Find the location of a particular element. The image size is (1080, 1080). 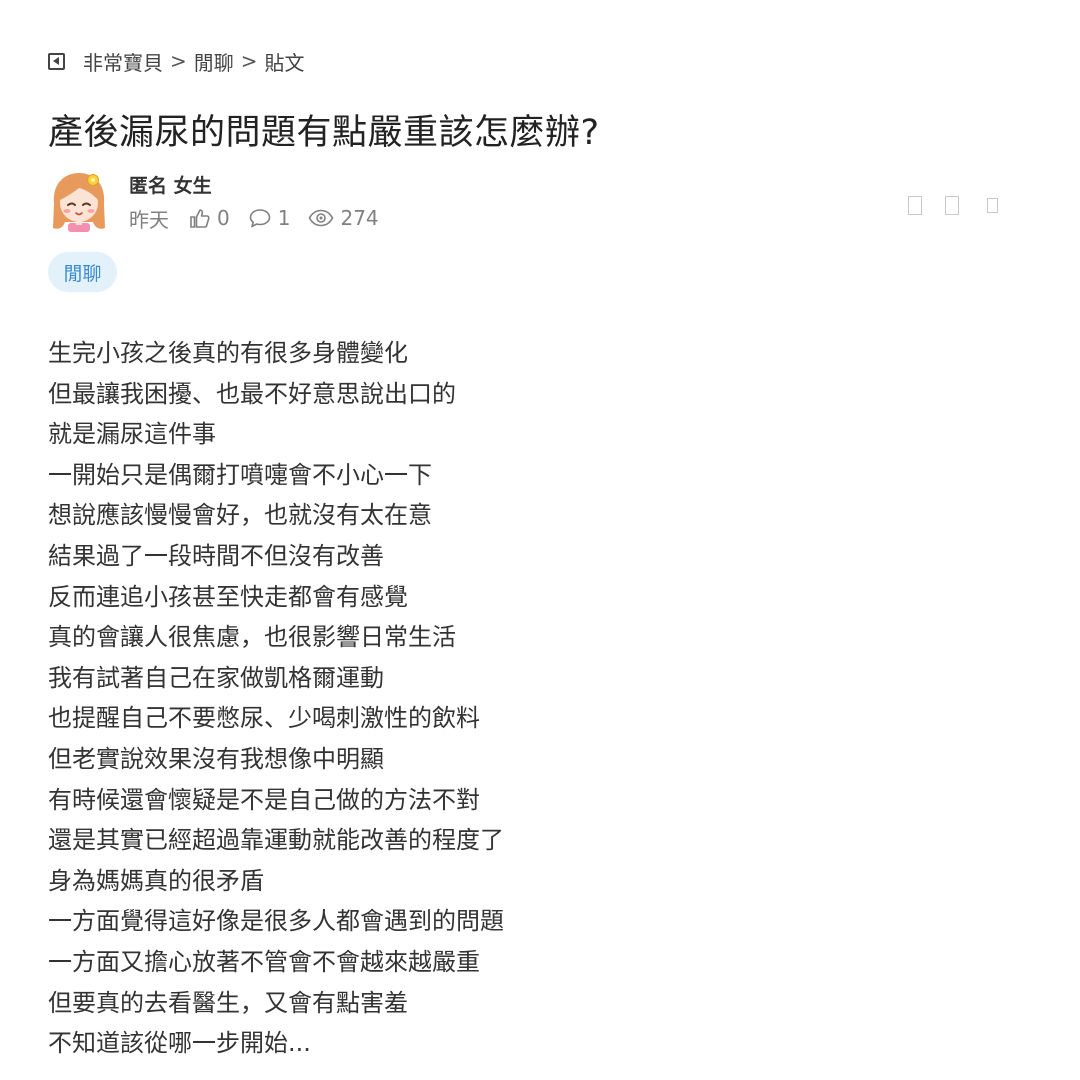

post-line: 真的會讓人很焦慮，也很影響日常生活 is located at coordinates (252, 637).